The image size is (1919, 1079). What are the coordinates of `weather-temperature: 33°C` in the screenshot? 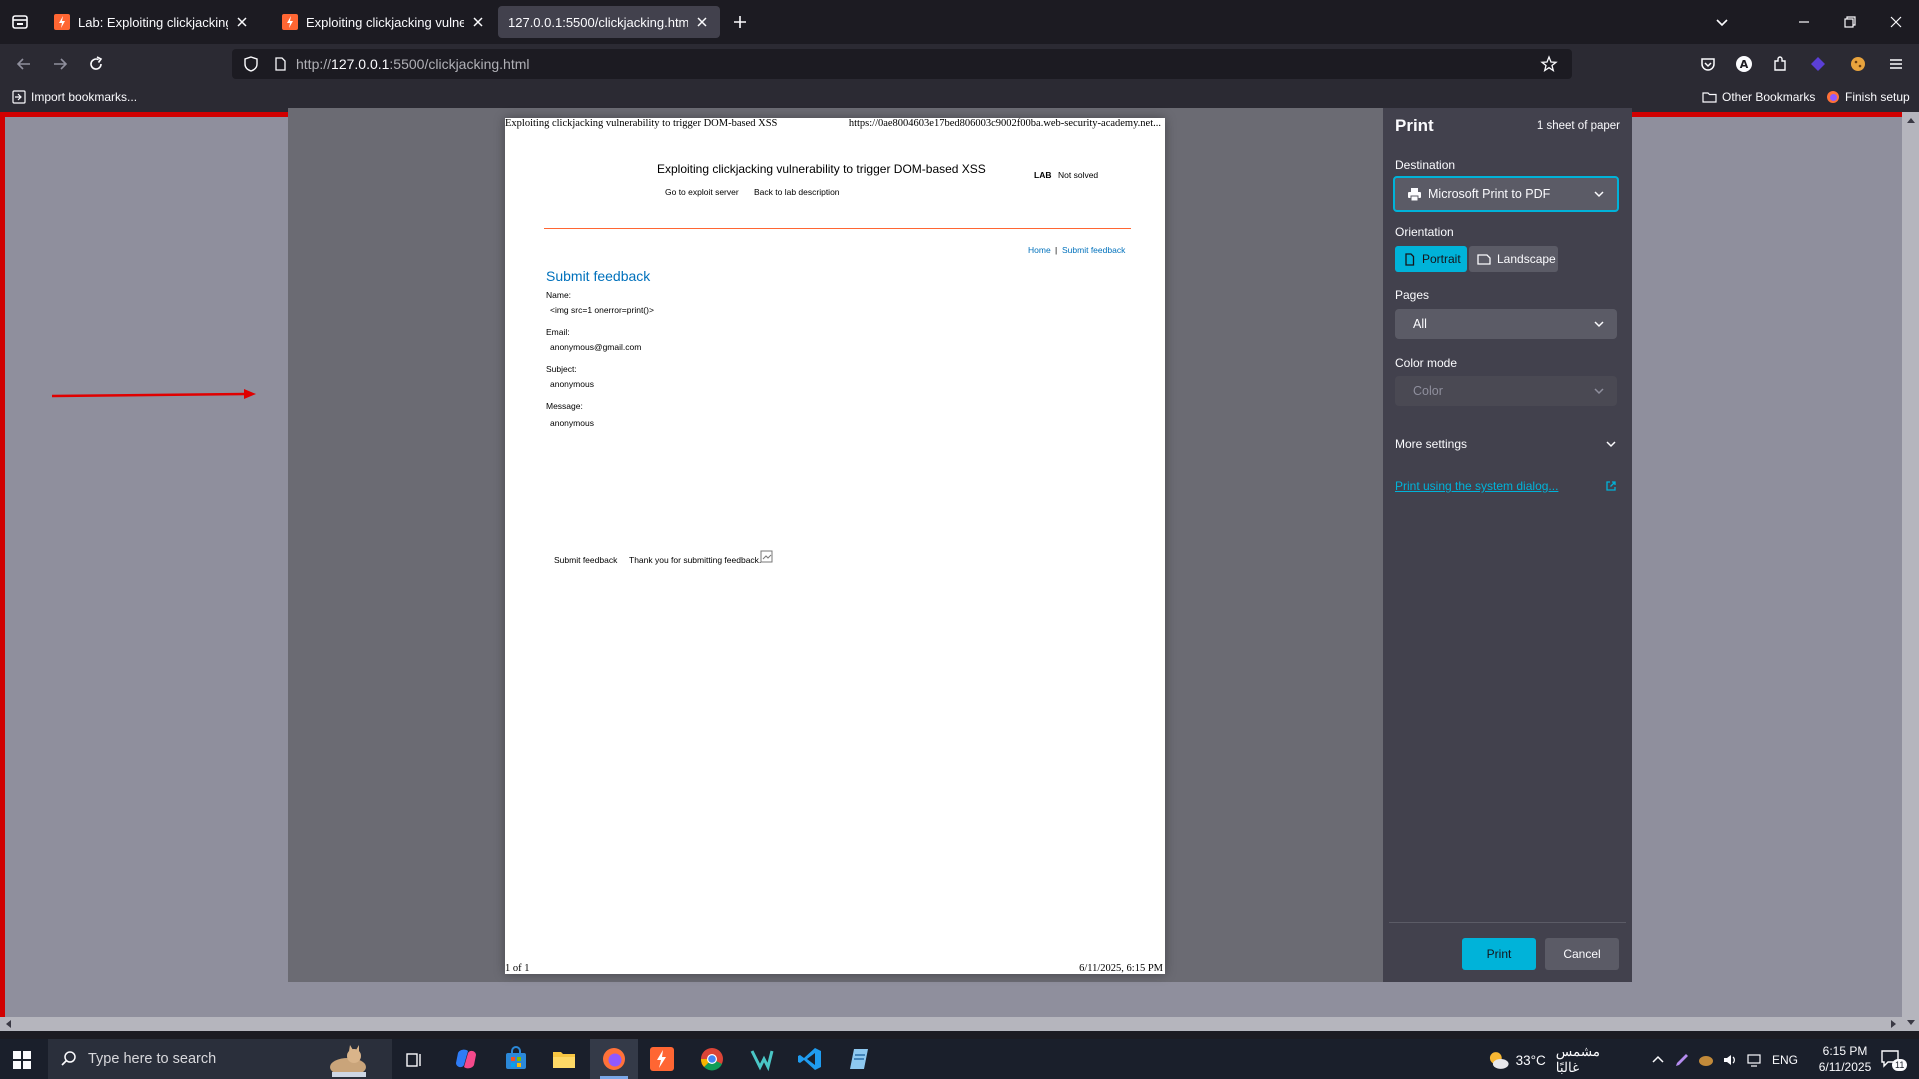 It's located at (1530, 1060).